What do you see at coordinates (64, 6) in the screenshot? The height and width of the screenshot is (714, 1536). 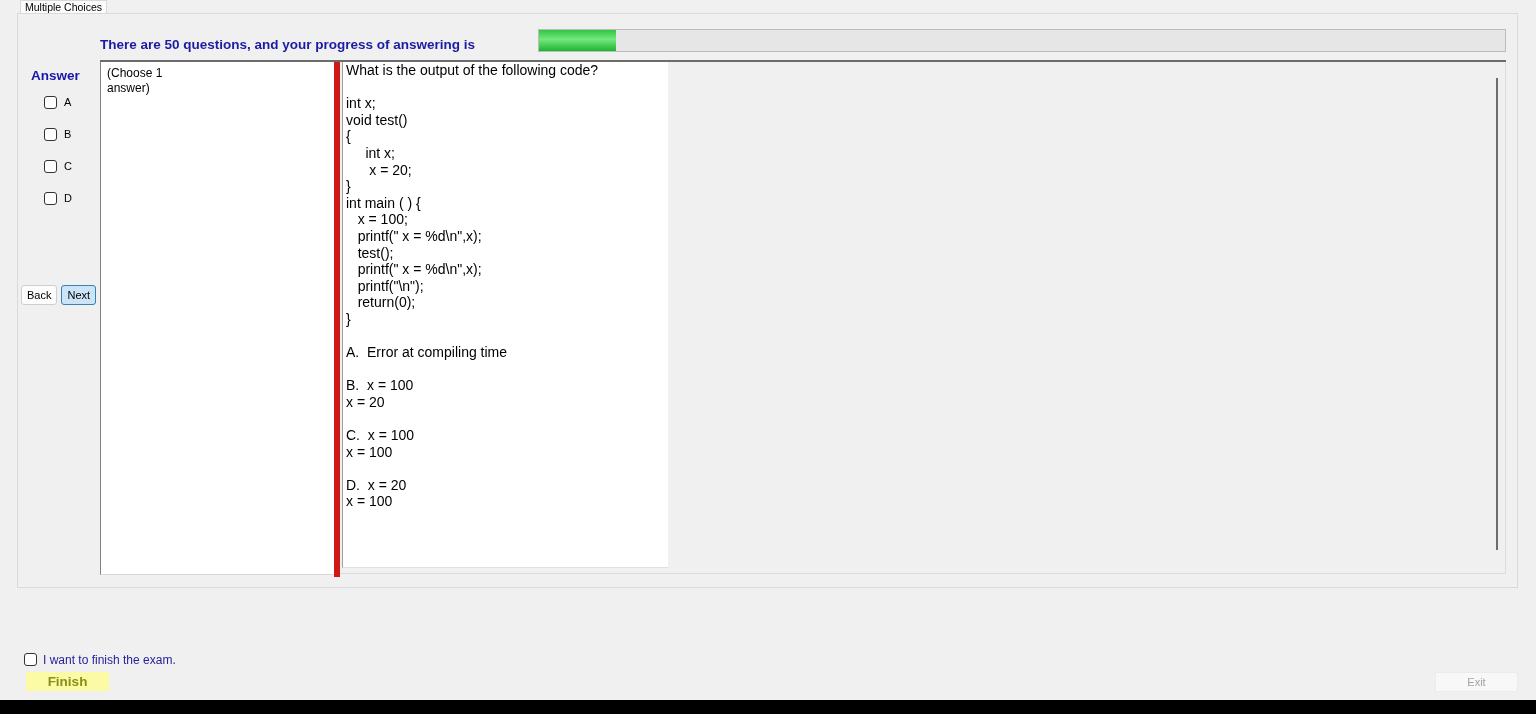 I see `tab: Multiple Choices` at bounding box center [64, 6].